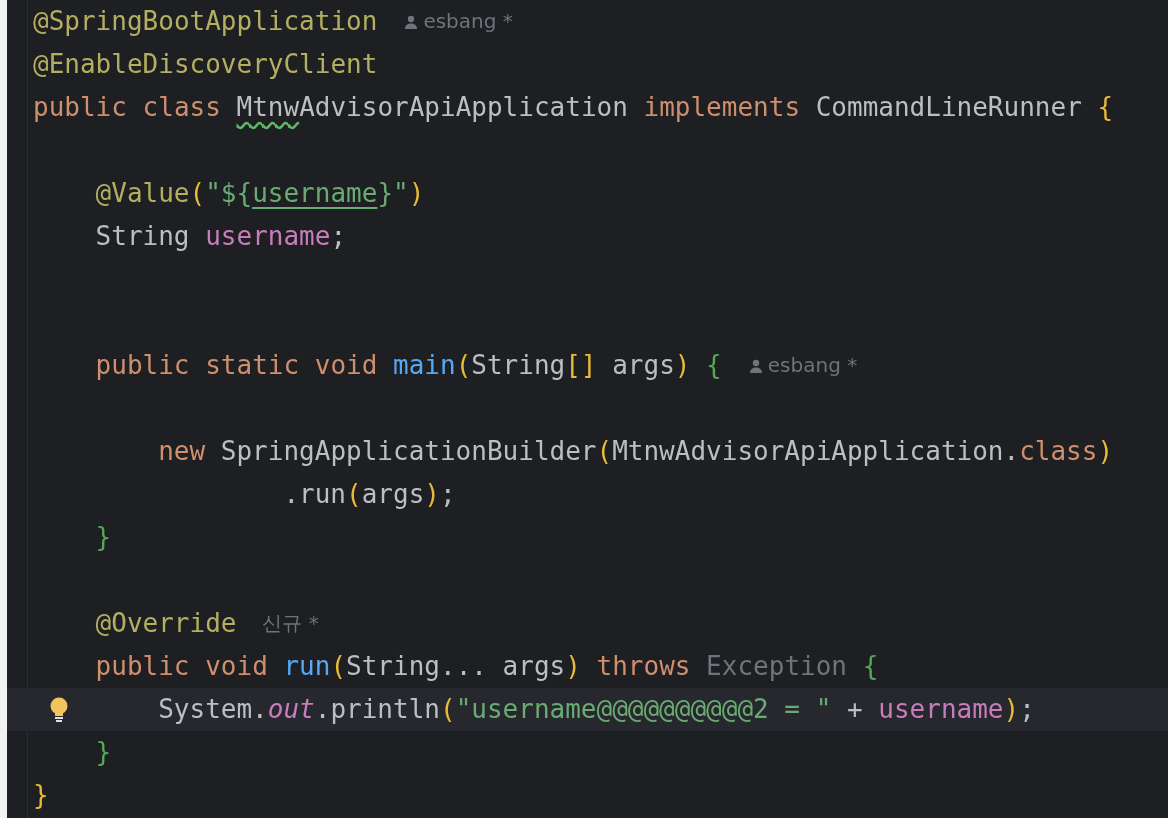  What do you see at coordinates (424, 365) in the screenshot?
I see `method-name: main` at bounding box center [424, 365].